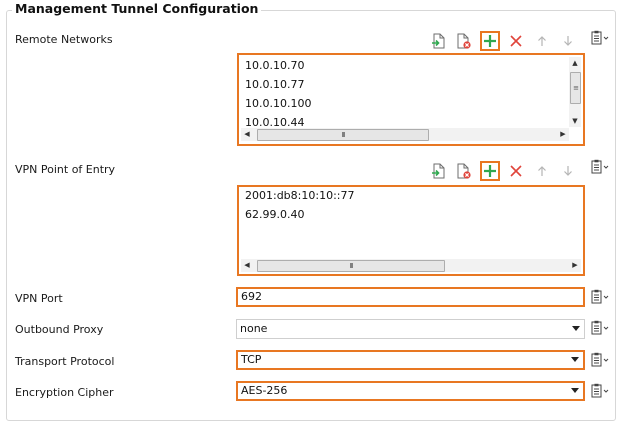  What do you see at coordinates (254, 328) in the screenshot?
I see `outbound-proxy-value: none` at bounding box center [254, 328].